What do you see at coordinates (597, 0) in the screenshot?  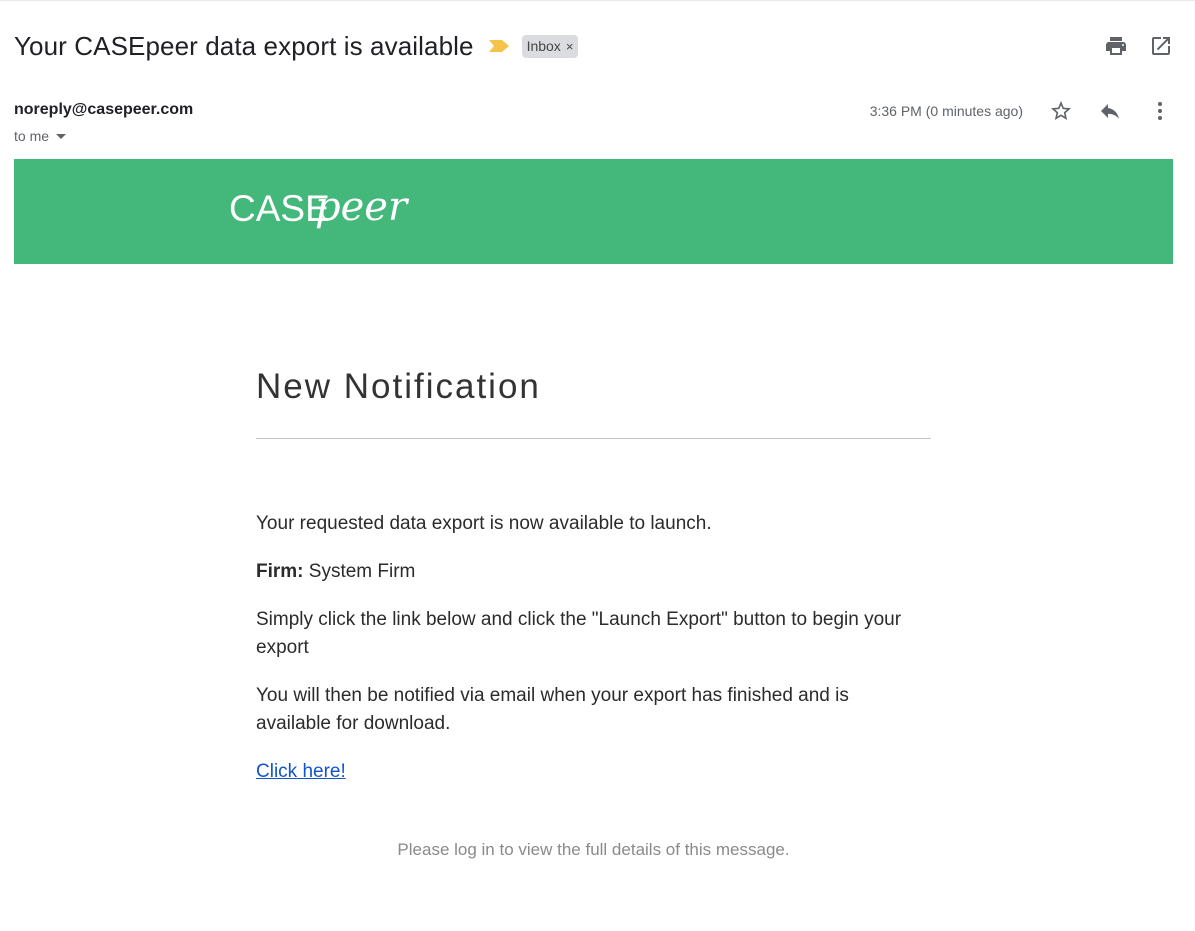 I see `top-divider` at bounding box center [597, 0].